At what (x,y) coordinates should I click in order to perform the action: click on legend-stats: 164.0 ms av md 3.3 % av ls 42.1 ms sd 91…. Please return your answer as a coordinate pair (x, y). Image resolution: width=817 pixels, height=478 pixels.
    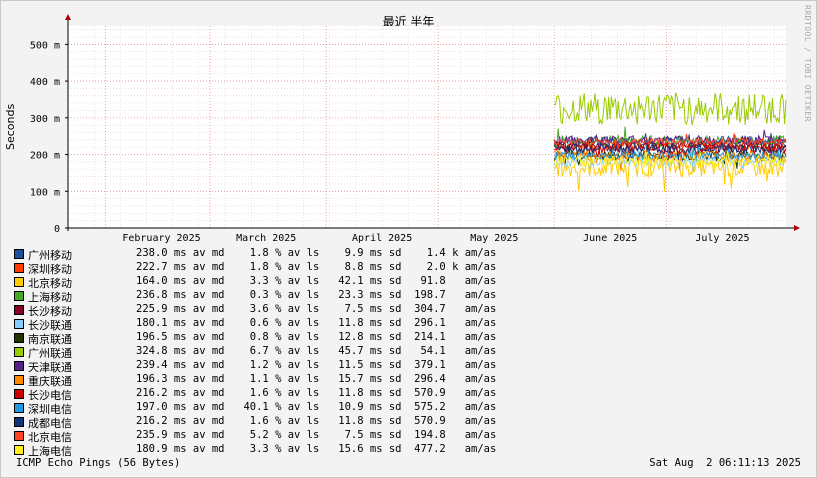
    Looking at the image, I should click on (316, 281).